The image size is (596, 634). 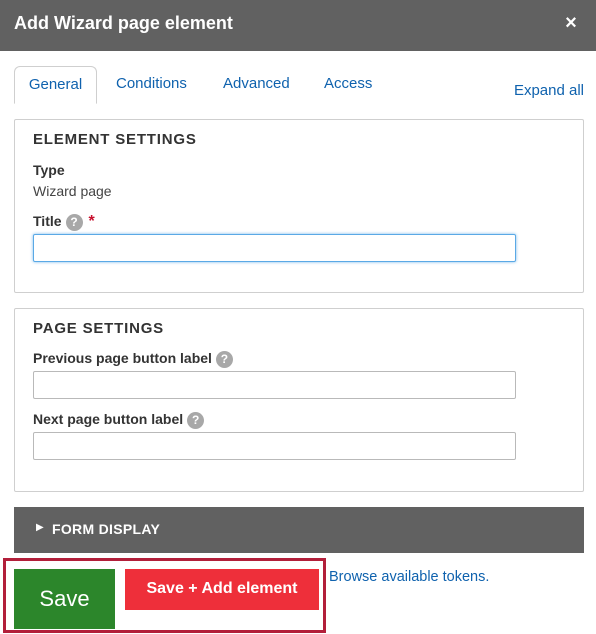 I want to click on tab-bar: General Conditions Advanced Access, so click(x=299, y=85).